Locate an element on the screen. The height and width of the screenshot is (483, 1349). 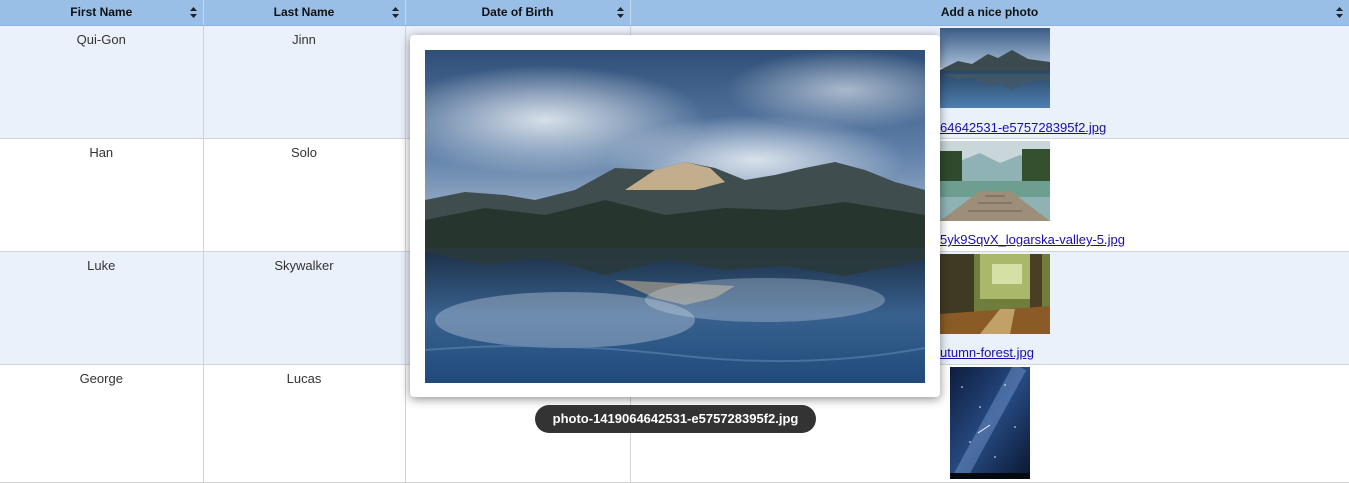
column-header-first-name: First Name is located at coordinates (102, 13).